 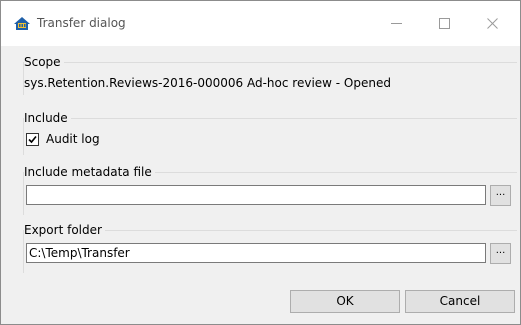 What do you see at coordinates (260, 23) in the screenshot?
I see `title-bar: Transfer dialog` at bounding box center [260, 23].